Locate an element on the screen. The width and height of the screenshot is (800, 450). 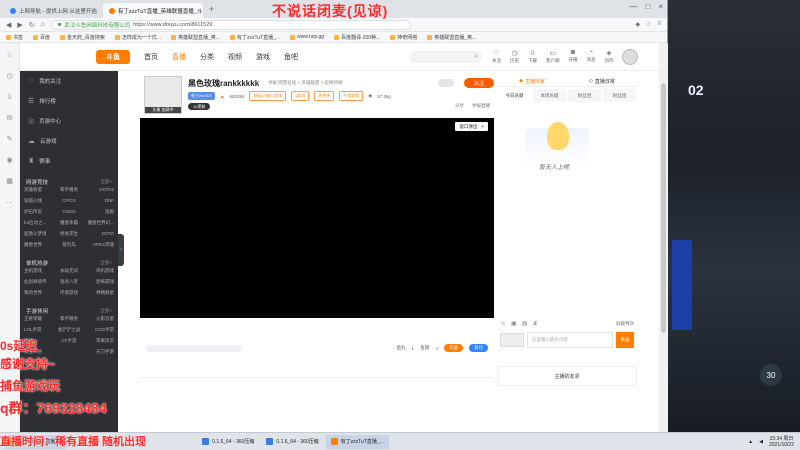
tab-streamer-home: ◆ 主播找家 is located at coordinates (532, 81).